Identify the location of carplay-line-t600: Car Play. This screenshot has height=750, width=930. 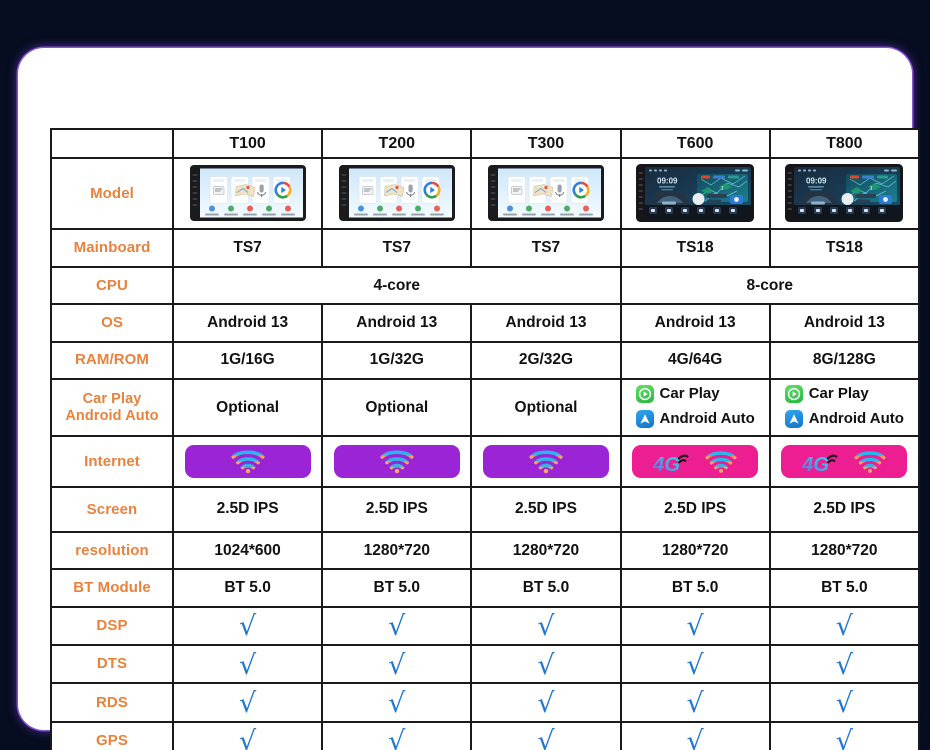
(695, 394).